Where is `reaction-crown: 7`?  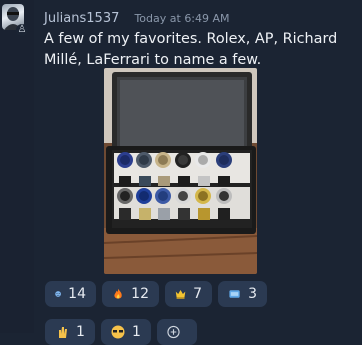
reaction-crown: 7 is located at coordinates (188, 294).